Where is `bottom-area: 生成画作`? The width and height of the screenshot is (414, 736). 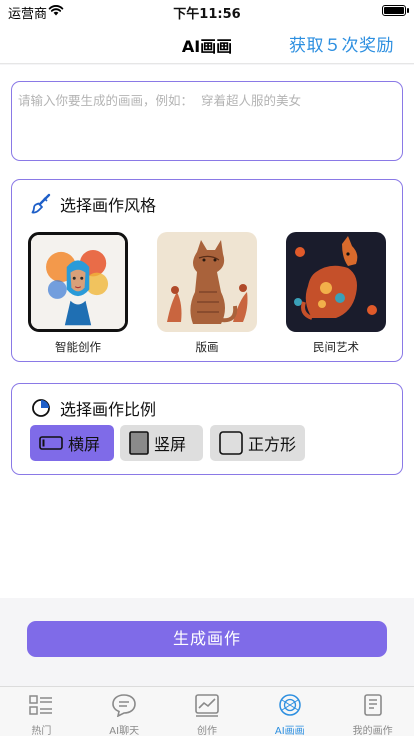 bottom-area: 生成画作 is located at coordinates (207, 642).